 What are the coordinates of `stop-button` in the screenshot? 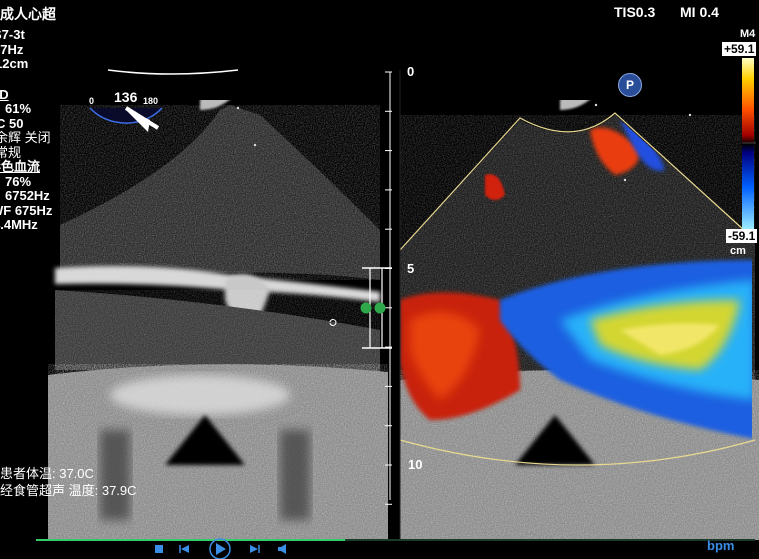 It's located at (159, 549).